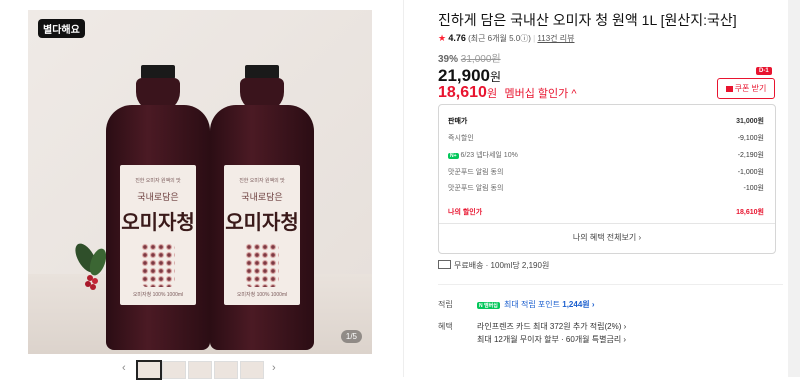  What do you see at coordinates (445, 326) in the screenshot?
I see `benefit-label: 혜택` at bounding box center [445, 326].